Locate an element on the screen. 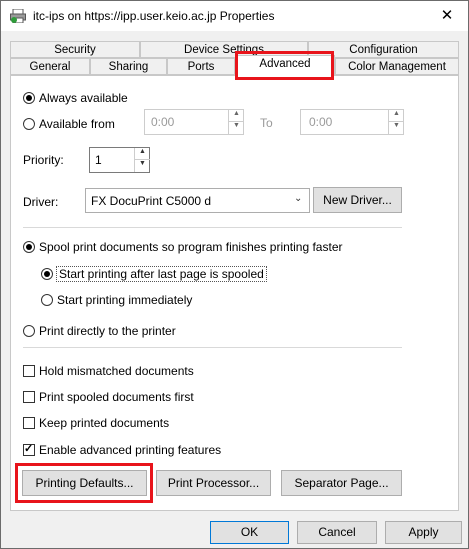 This screenshot has width=469, height=549. print-directly-radio is located at coordinates (29, 331).